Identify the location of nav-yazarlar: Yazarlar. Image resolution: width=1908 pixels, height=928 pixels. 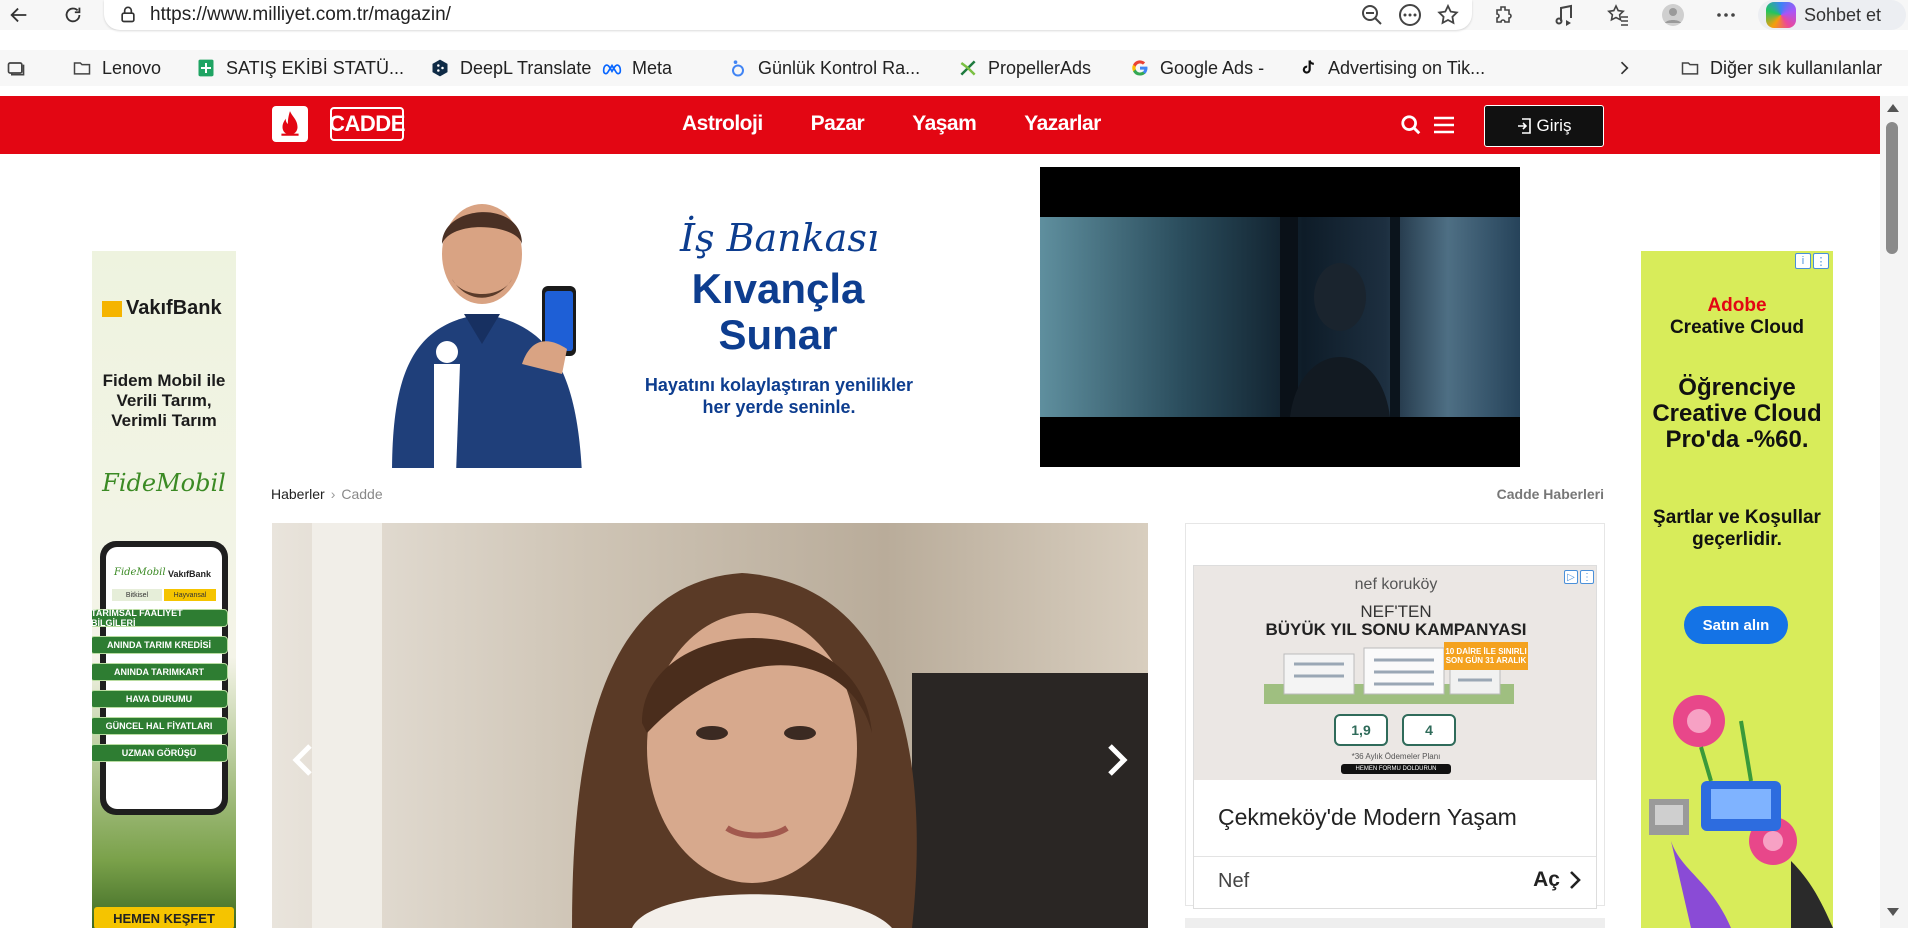
(1062, 124).